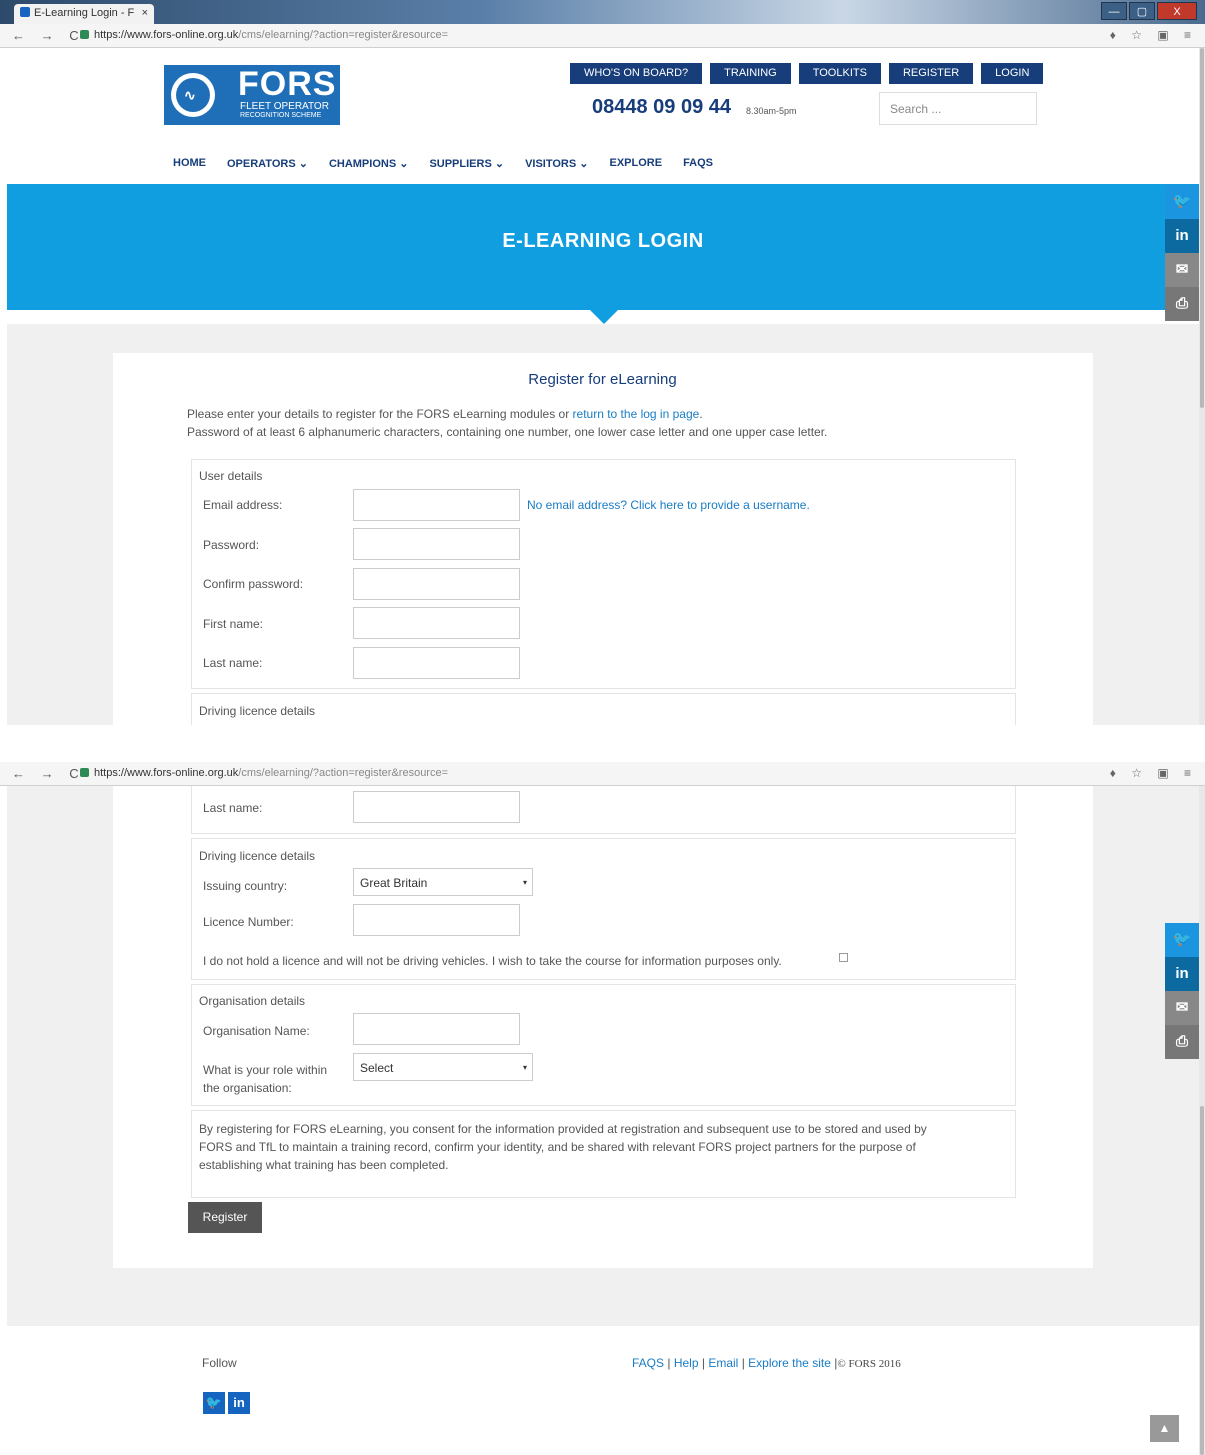  I want to click on training-button: TRAINING, so click(750, 73).